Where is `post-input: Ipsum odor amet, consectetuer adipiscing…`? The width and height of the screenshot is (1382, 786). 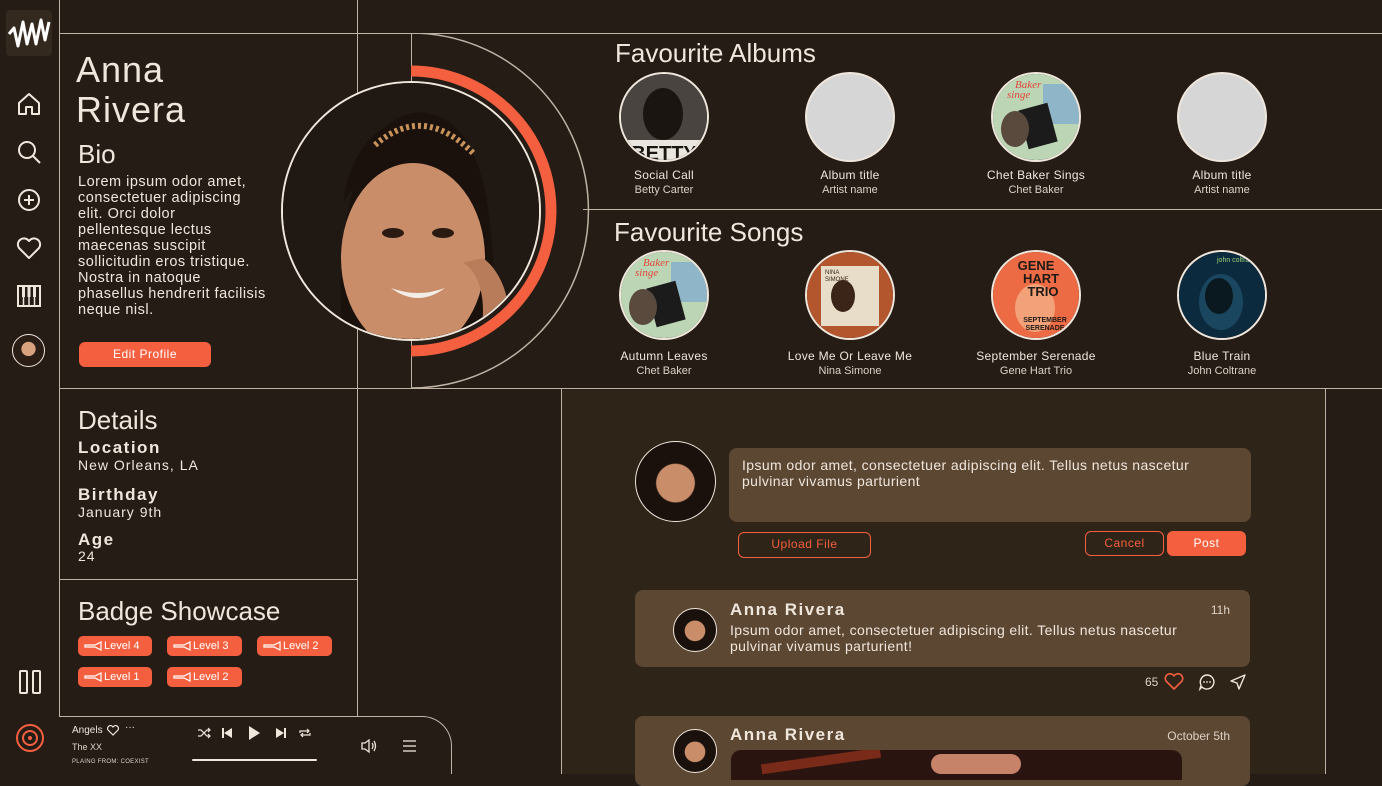 post-input: Ipsum odor amet, consectetuer adipiscing… is located at coordinates (990, 485).